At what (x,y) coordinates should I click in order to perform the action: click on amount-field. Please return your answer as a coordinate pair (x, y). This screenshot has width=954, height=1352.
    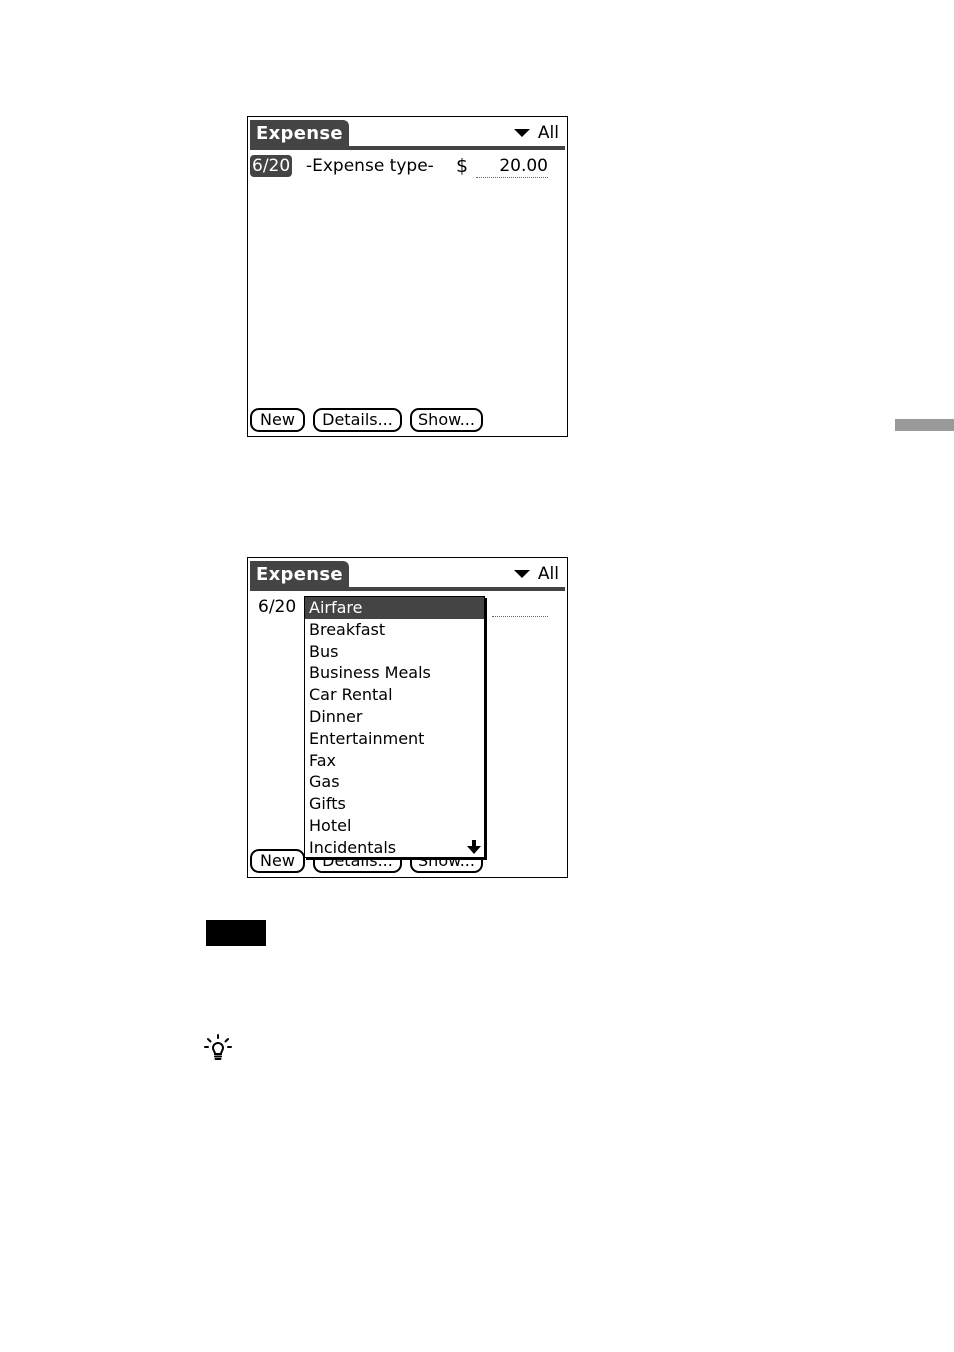
    Looking at the image, I should click on (520, 616).